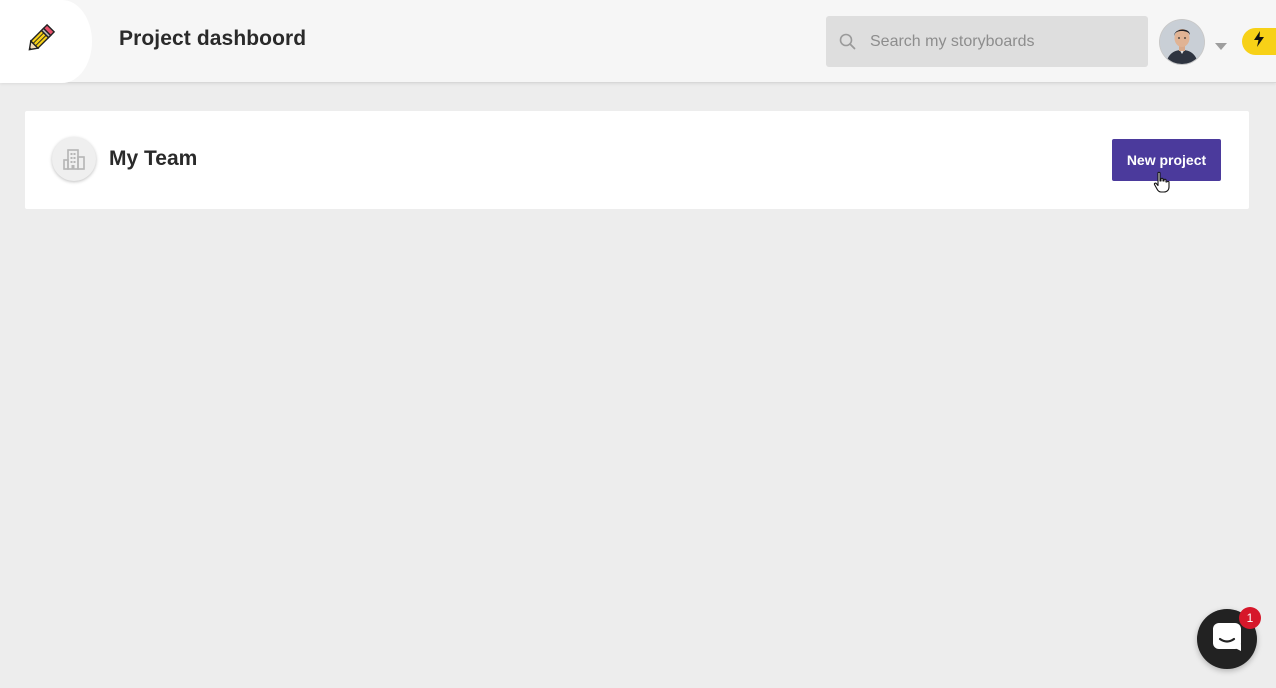  Describe the element at coordinates (153, 158) in the screenshot. I see `team-name: My Team` at that location.